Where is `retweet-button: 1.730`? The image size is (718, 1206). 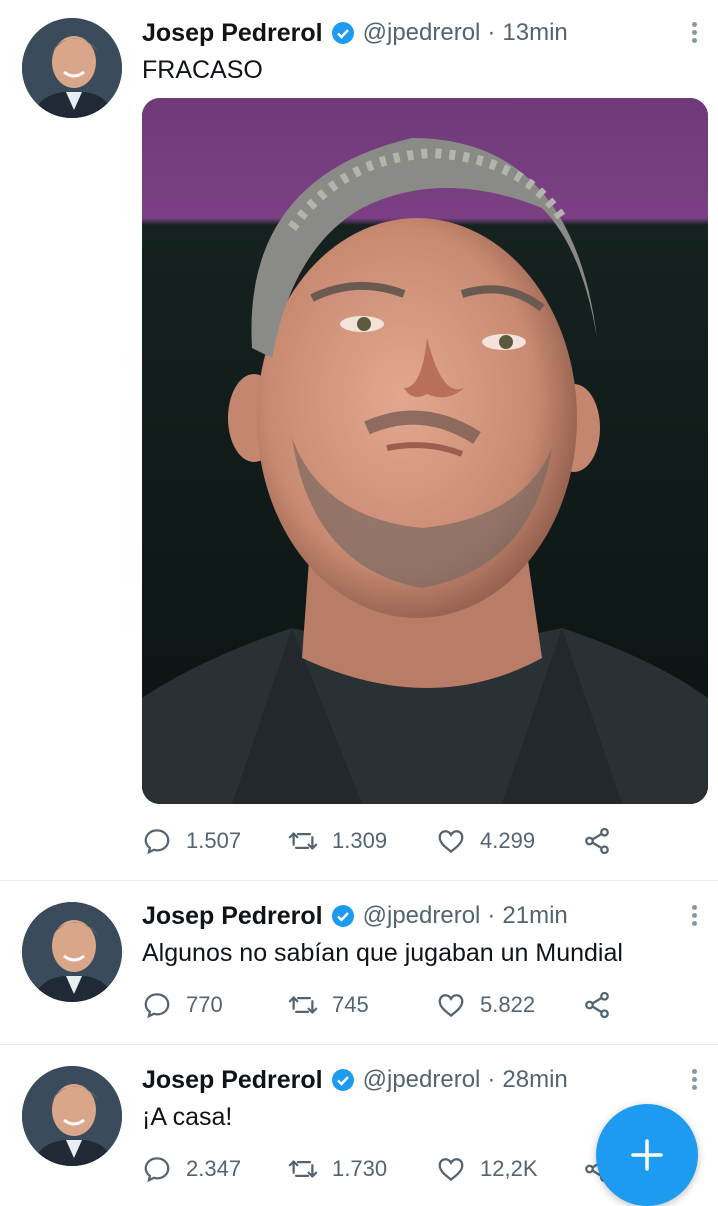 retweet-button: 1.730 is located at coordinates (362, 1169).